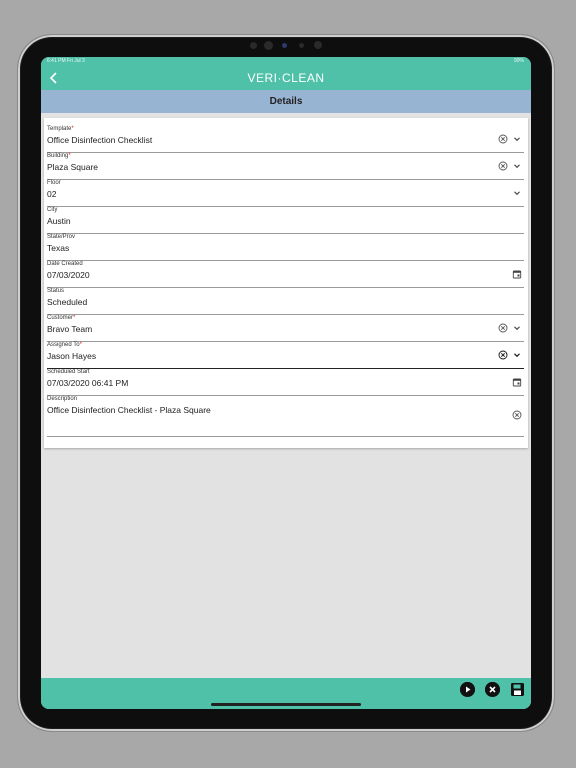 Image resolution: width=576 pixels, height=768 pixels. I want to click on field-value: Jason Hayes, so click(71, 356).